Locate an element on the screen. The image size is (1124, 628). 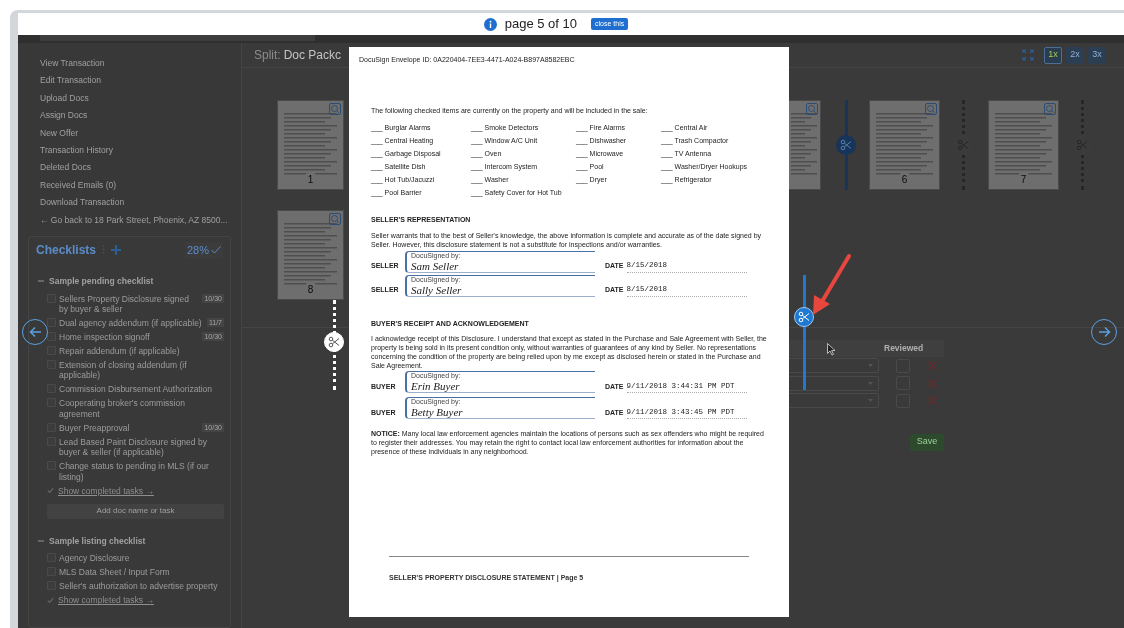
sidebar-link: Transaction History is located at coordinates (140, 152).